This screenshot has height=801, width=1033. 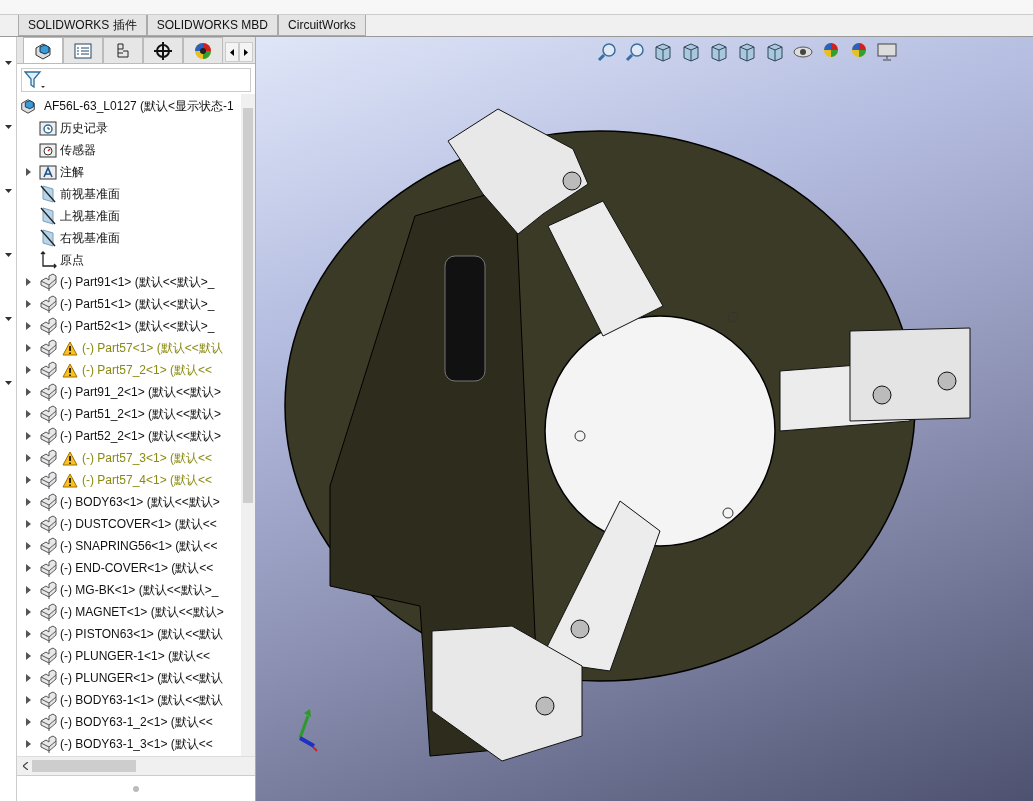 I want to click on tree-item: (-) Part57<1> (默认<<默认, so click(x=152, y=348).